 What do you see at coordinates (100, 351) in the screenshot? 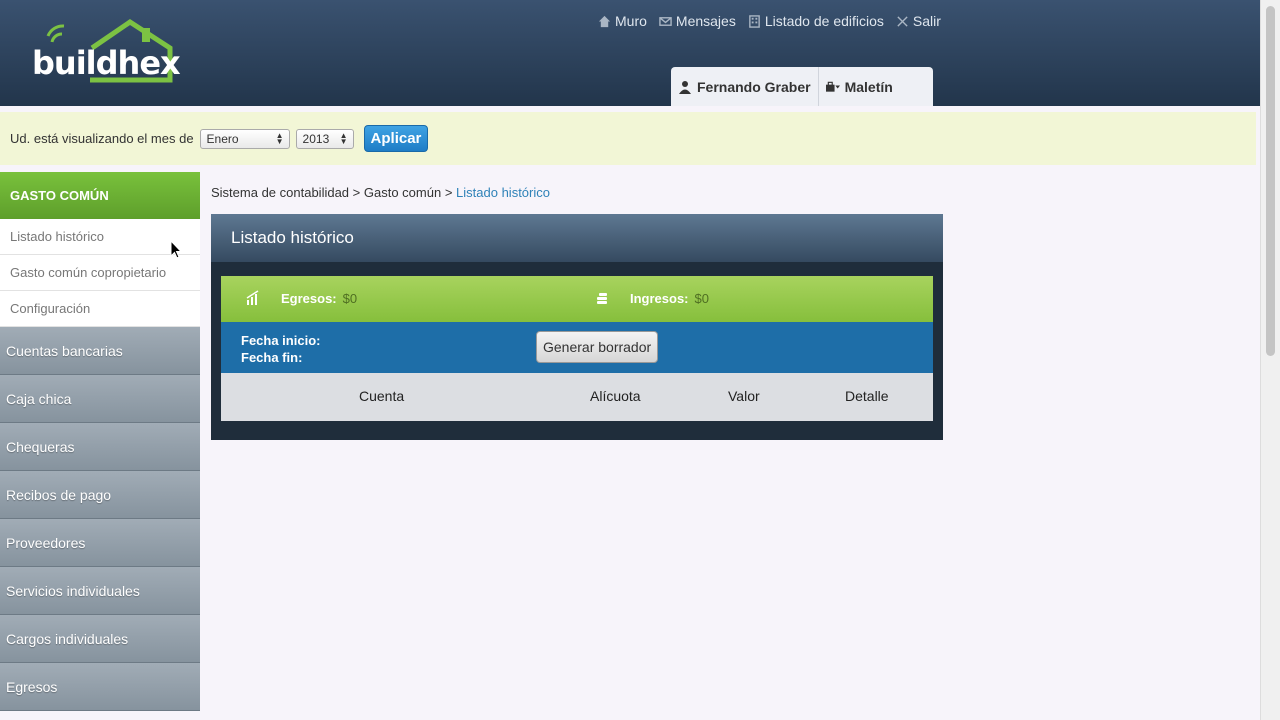
I see `sidebar-item-cuentas-bancarias: Cuentas bancarias` at bounding box center [100, 351].